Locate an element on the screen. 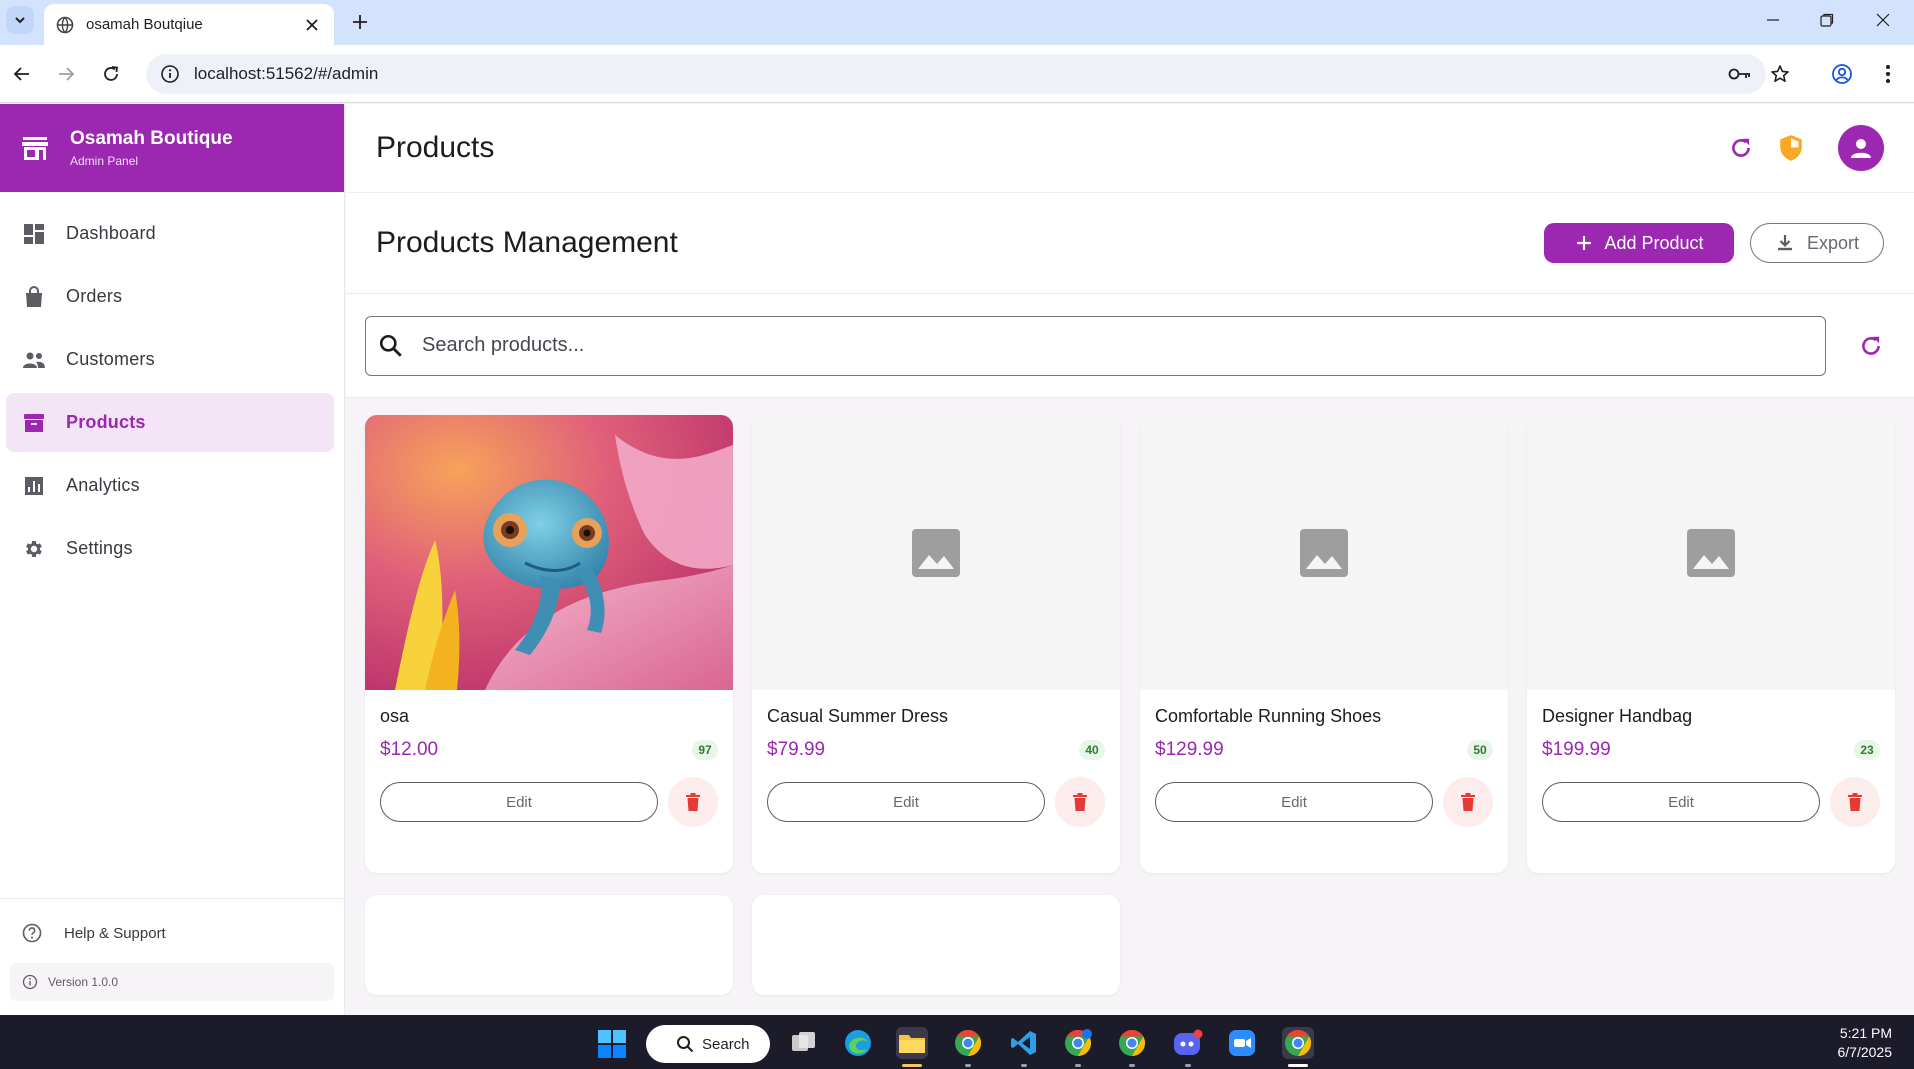 The image size is (1914, 1069). tab-close-button is located at coordinates (312, 25).